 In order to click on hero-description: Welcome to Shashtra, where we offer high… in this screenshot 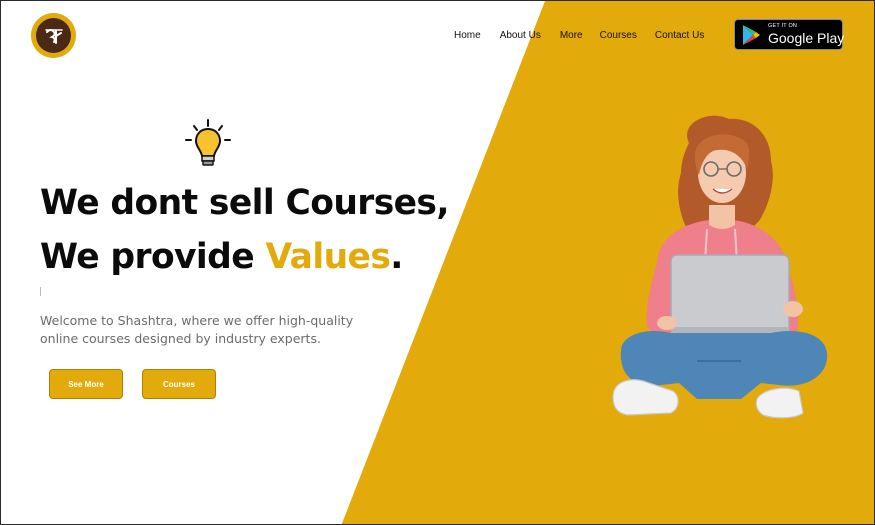, I will do `click(197, 329)`.